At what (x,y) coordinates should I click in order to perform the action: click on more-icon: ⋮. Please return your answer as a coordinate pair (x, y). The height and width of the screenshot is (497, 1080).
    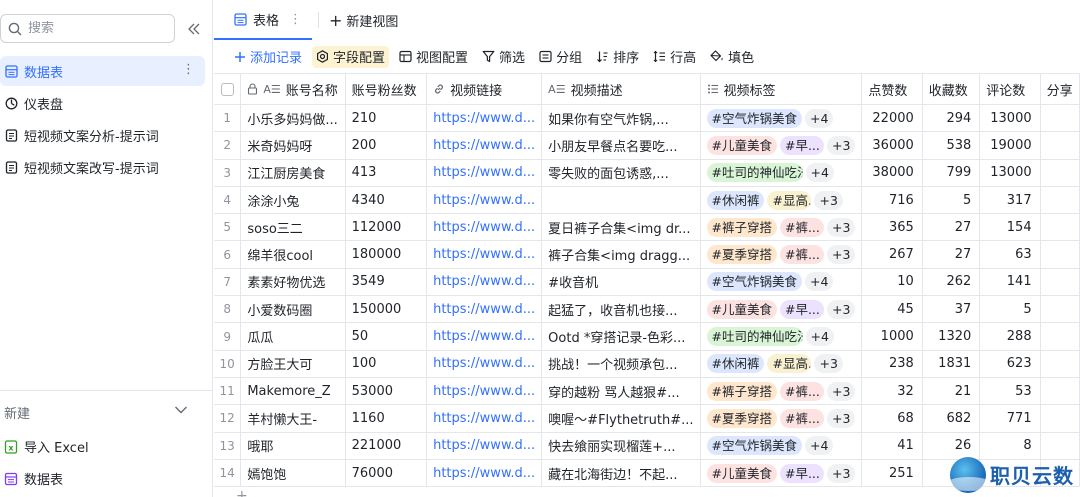
    Looking at the image, I should click on (188, 70).